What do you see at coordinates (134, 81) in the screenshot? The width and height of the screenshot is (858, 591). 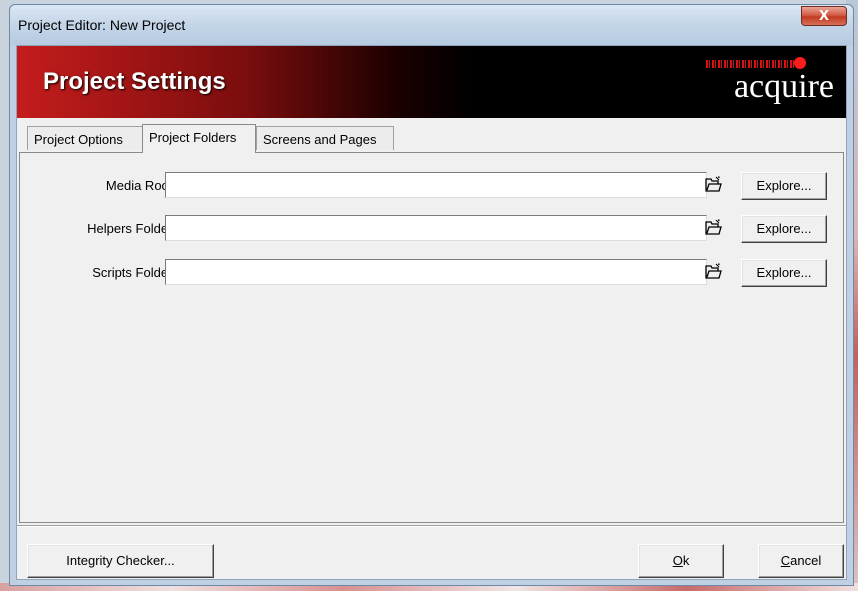 I see `banner-title: Project Settings` at bounding box center [134, 81].